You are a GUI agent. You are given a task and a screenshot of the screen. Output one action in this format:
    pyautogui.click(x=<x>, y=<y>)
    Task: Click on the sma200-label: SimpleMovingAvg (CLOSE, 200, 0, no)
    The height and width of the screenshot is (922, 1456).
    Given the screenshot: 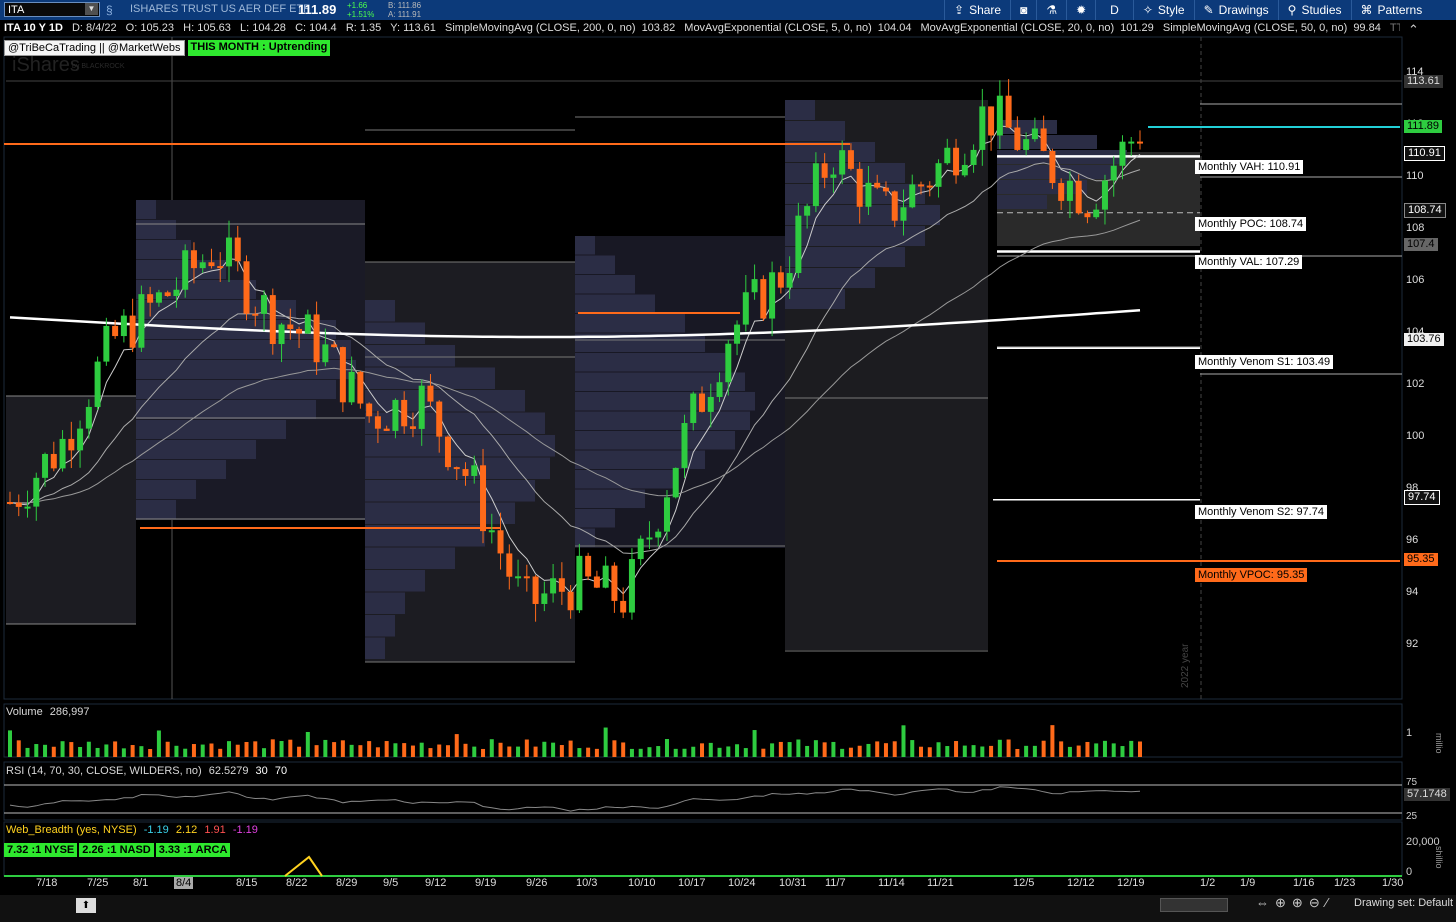 What is the action you would take?
    pyautogui.click(x=540, y=28)
    